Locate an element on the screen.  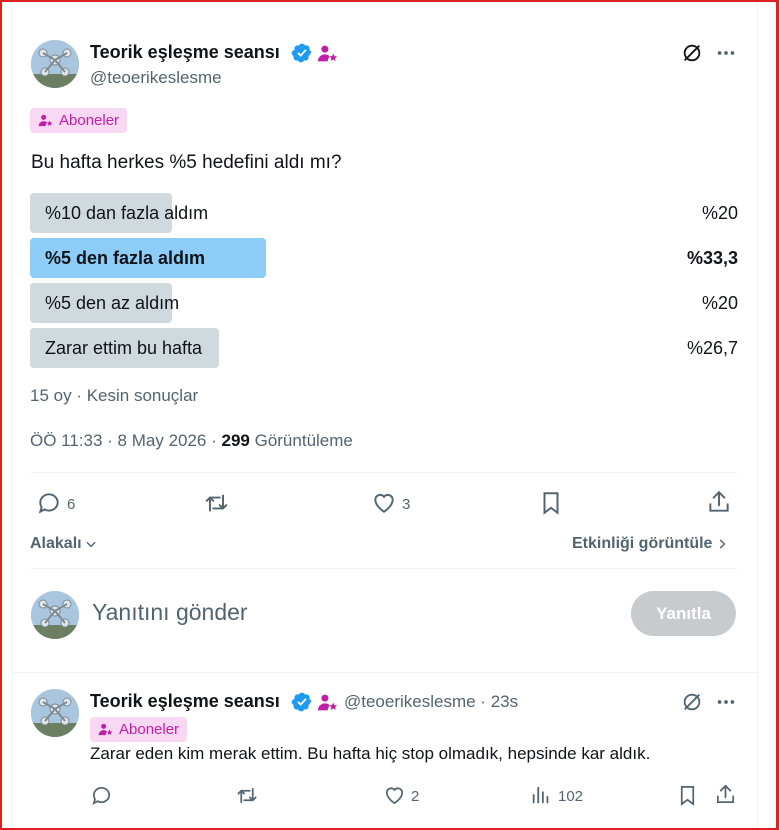
views-count: 102 is located at coordinates (571, 796).